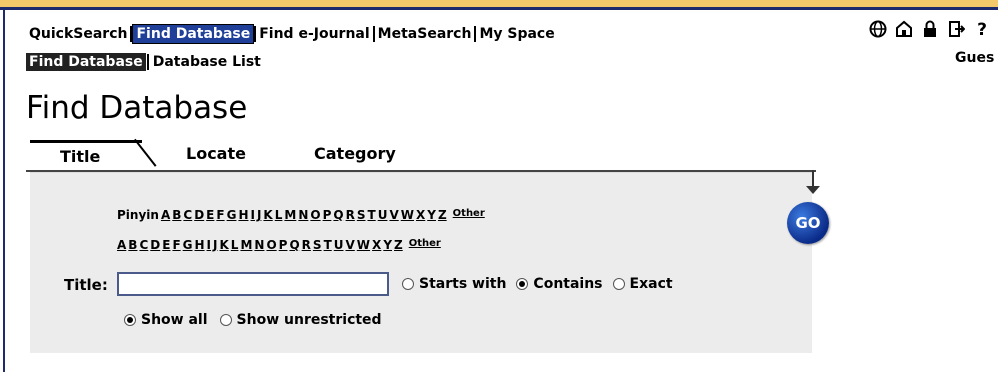 This screenshot has width=998, height=372. Describe the element at coordinates (975, 58) in the screenshot. I see `user-label: Gues` at that location.